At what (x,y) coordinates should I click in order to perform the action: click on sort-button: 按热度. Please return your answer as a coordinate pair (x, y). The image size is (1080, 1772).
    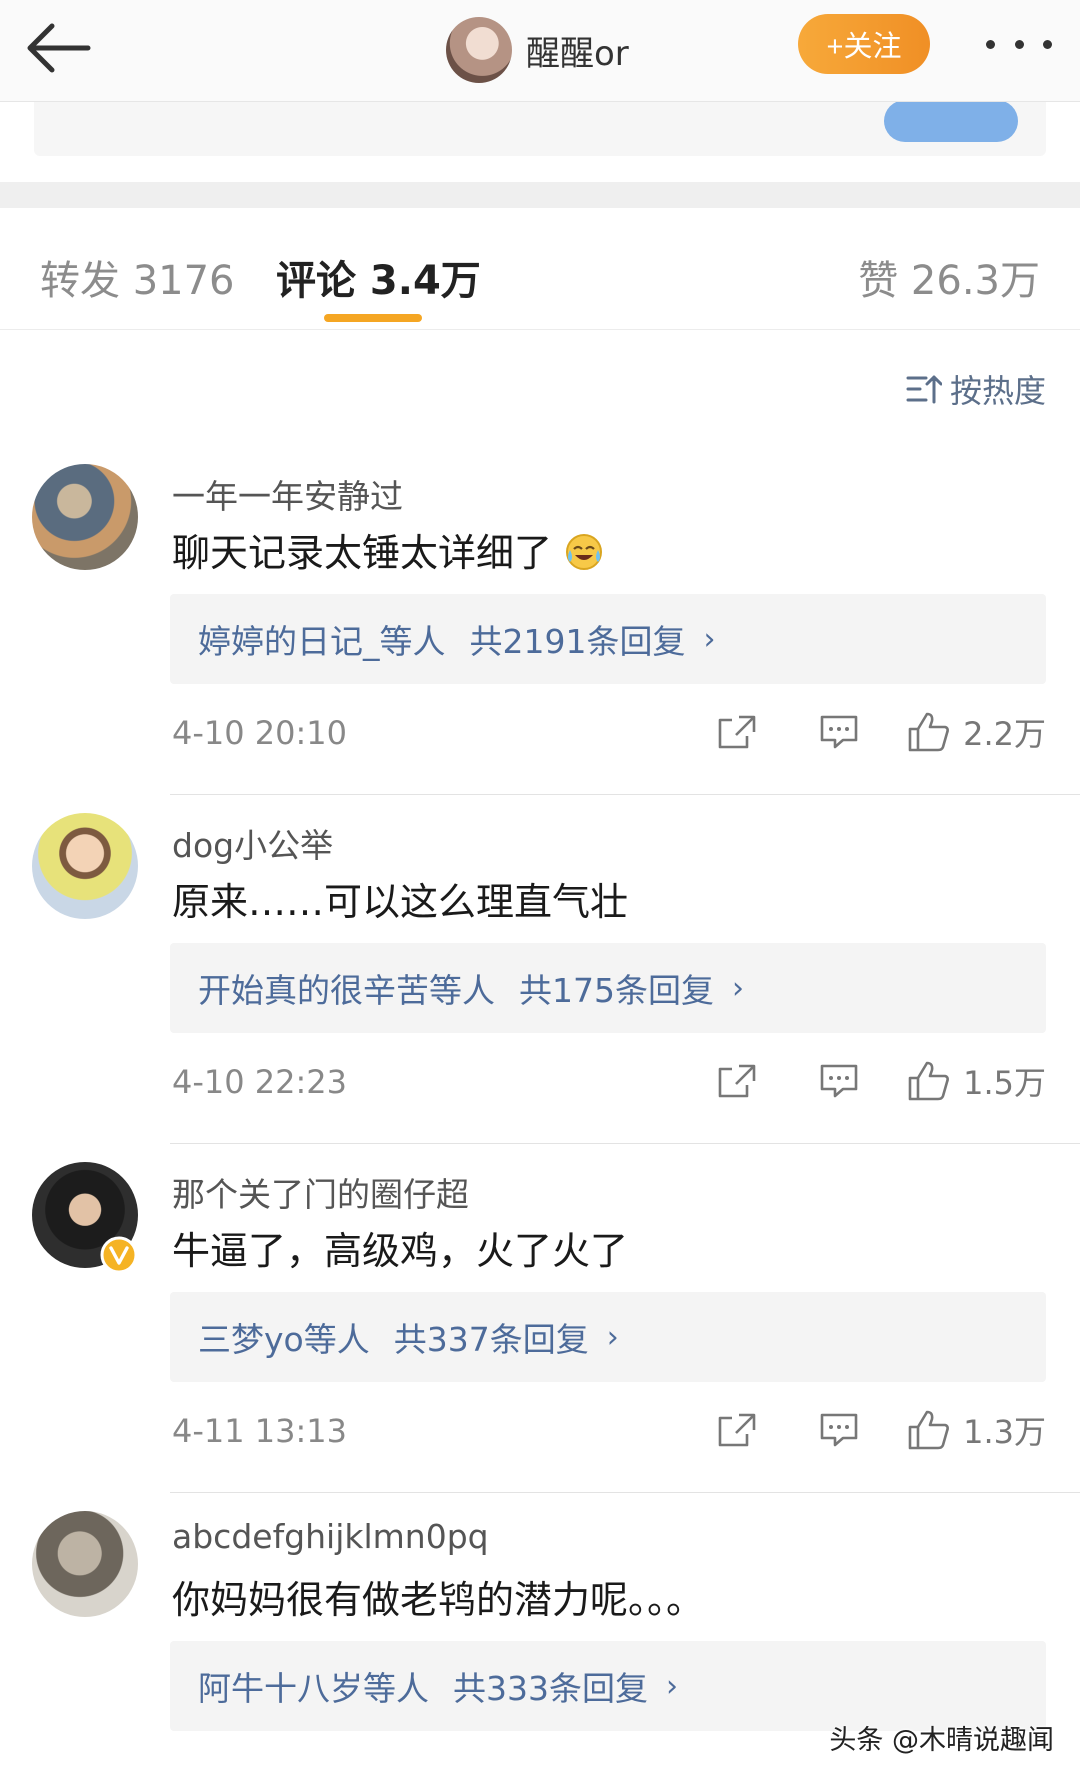
    Looking at the image, I should click on (976, 389).